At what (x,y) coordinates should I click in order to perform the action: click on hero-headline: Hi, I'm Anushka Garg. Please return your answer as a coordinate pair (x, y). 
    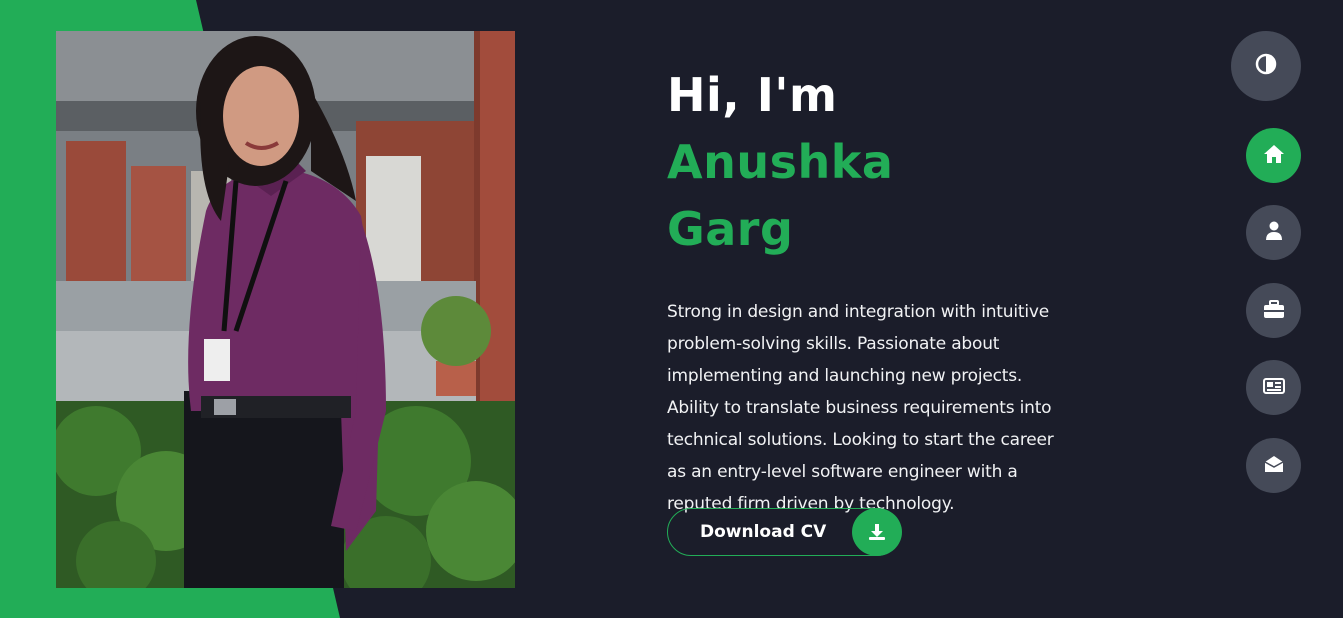
    Looking at the image, I should click on (867, 162).